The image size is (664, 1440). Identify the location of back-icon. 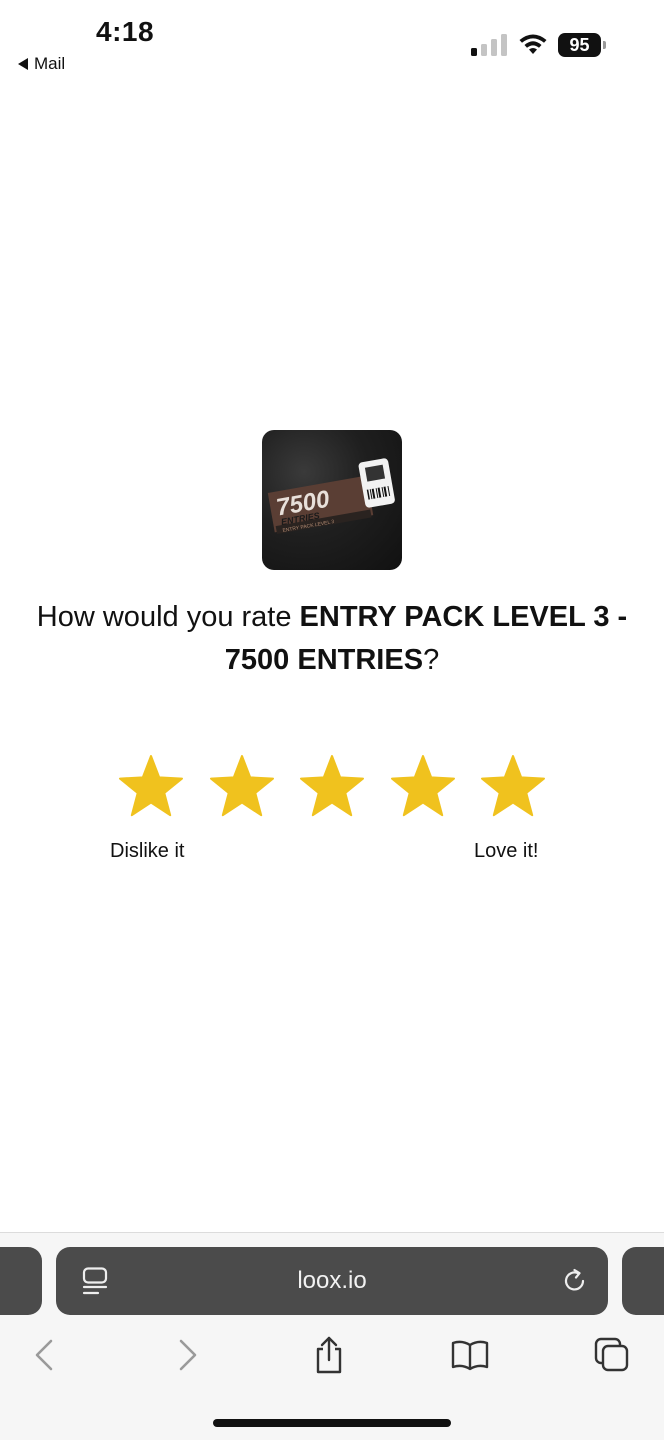
(44, 1355).